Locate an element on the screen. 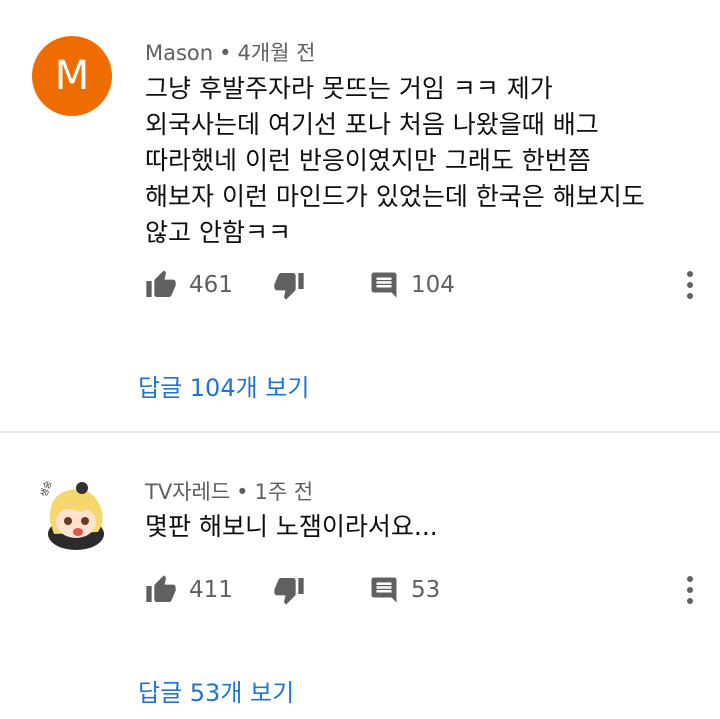  avatar: M is located at coordinates (72, 76).